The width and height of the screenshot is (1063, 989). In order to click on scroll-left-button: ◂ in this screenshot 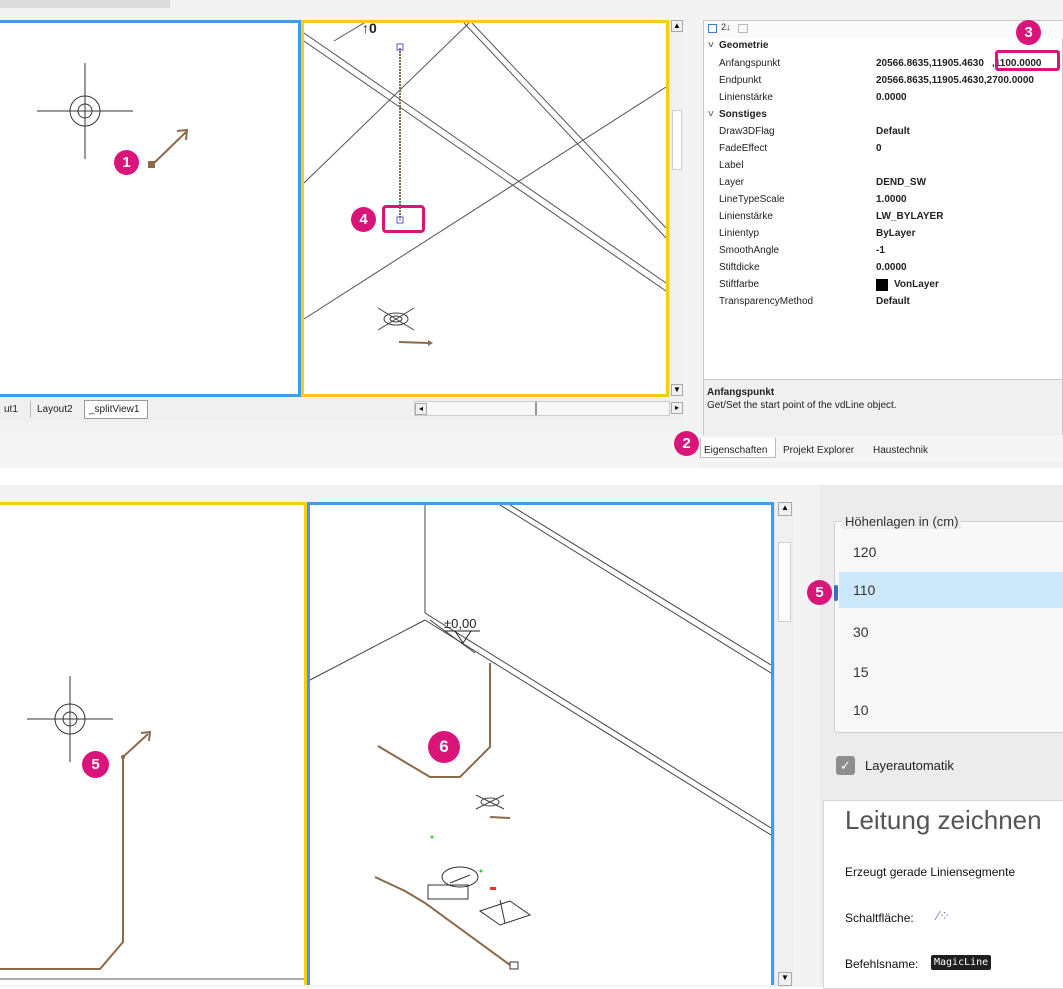, I will do `click(421, 409)`.